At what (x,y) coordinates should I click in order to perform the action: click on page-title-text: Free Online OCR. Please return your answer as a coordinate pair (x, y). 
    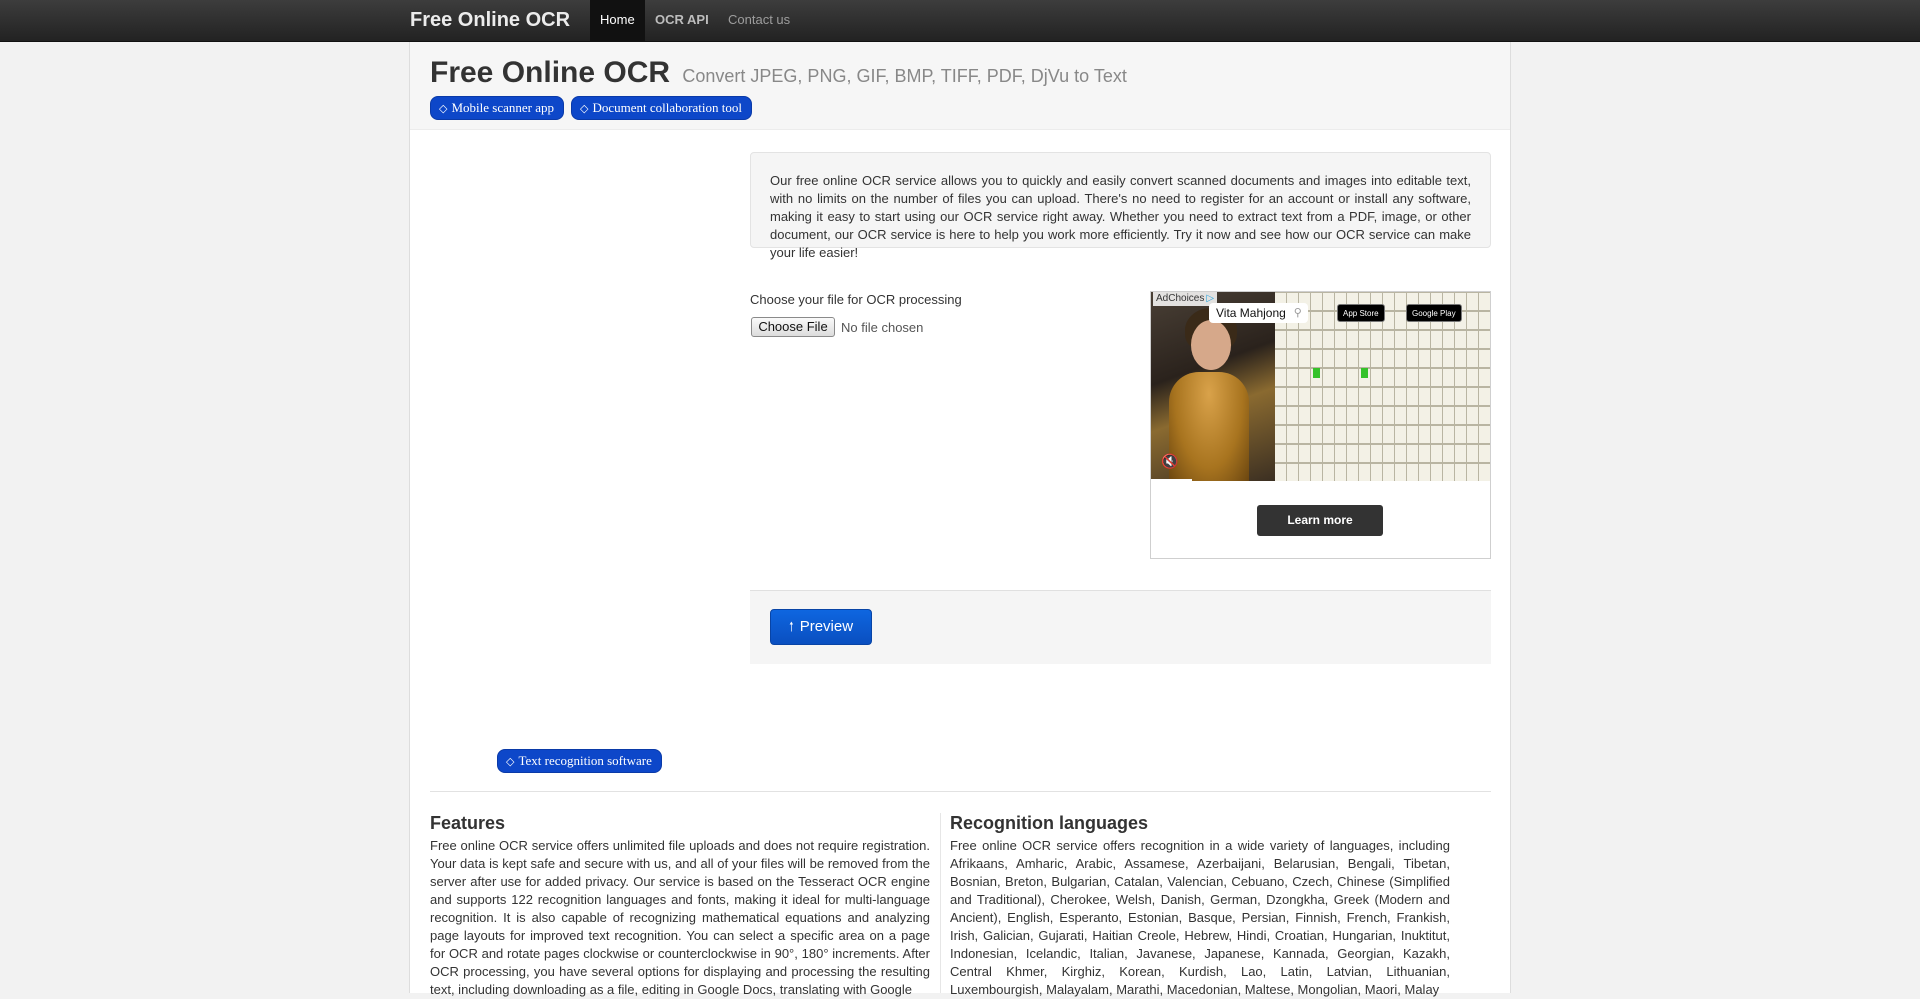
    Looking at the image, I should click on (550, 72).